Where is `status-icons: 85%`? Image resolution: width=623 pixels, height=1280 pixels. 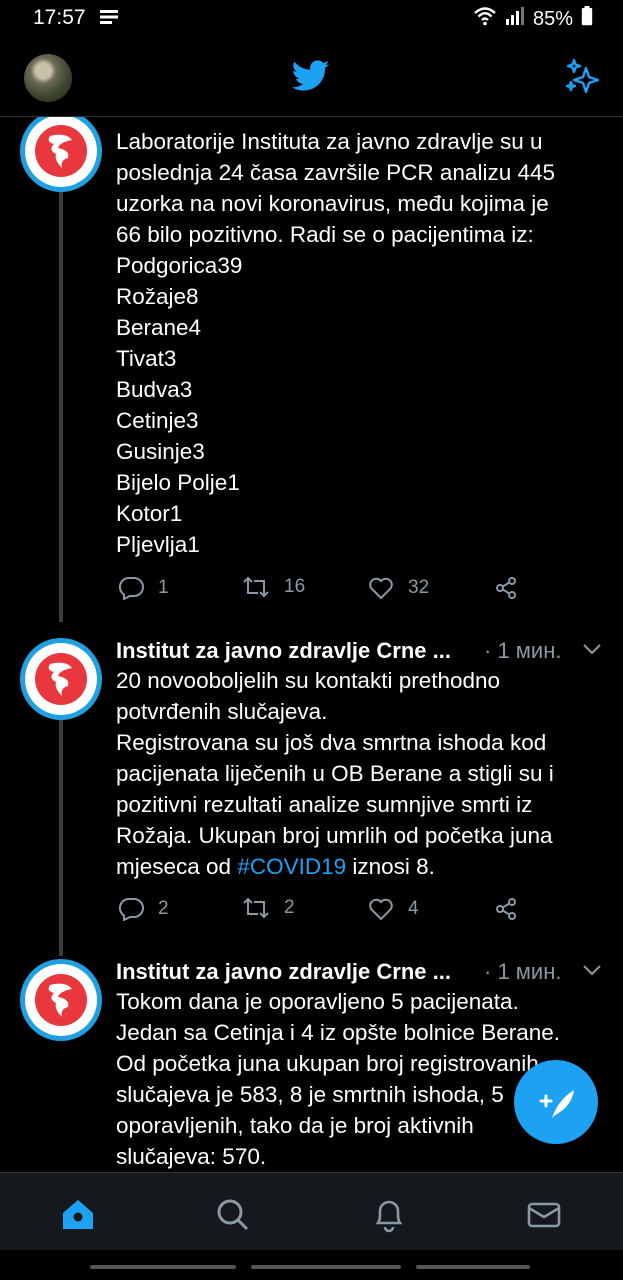
status-icons: 85% is located at coordinates (533, 19).